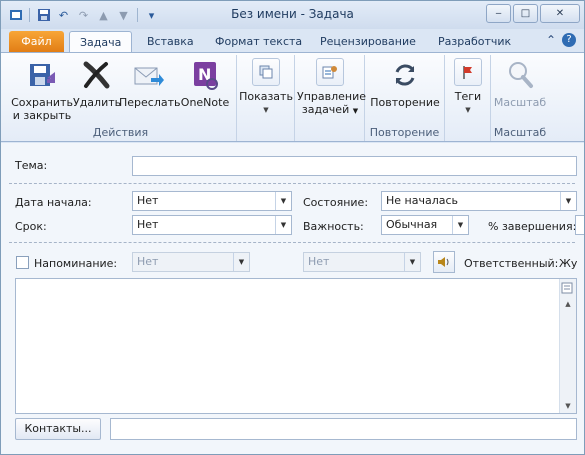 The image size is (585, 455). I want to click on reminder-label: Напоминание:, so click(76, 263).